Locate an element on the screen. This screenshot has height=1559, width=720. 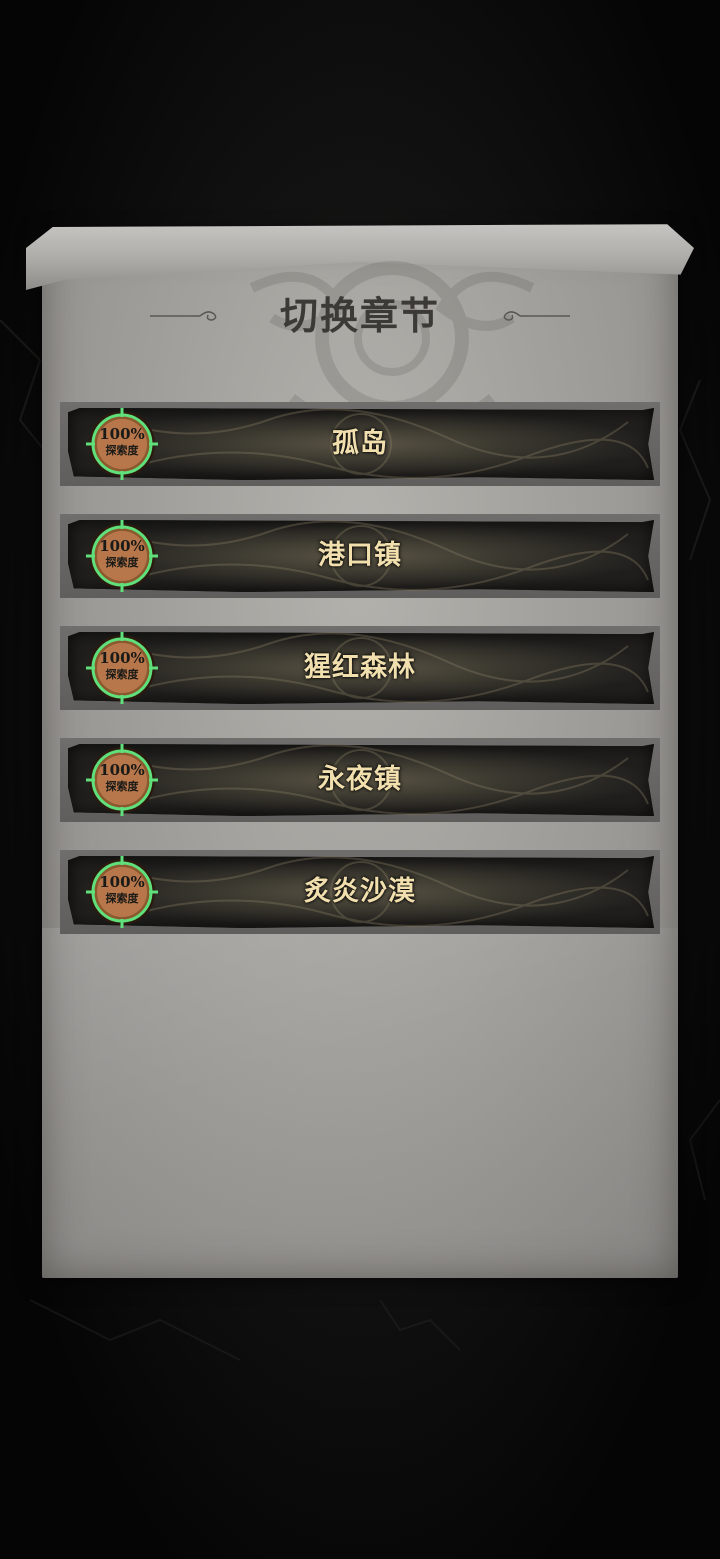
chapter-item-2: 100% 探索度 港口镇 is located at coordinates (360, 556).